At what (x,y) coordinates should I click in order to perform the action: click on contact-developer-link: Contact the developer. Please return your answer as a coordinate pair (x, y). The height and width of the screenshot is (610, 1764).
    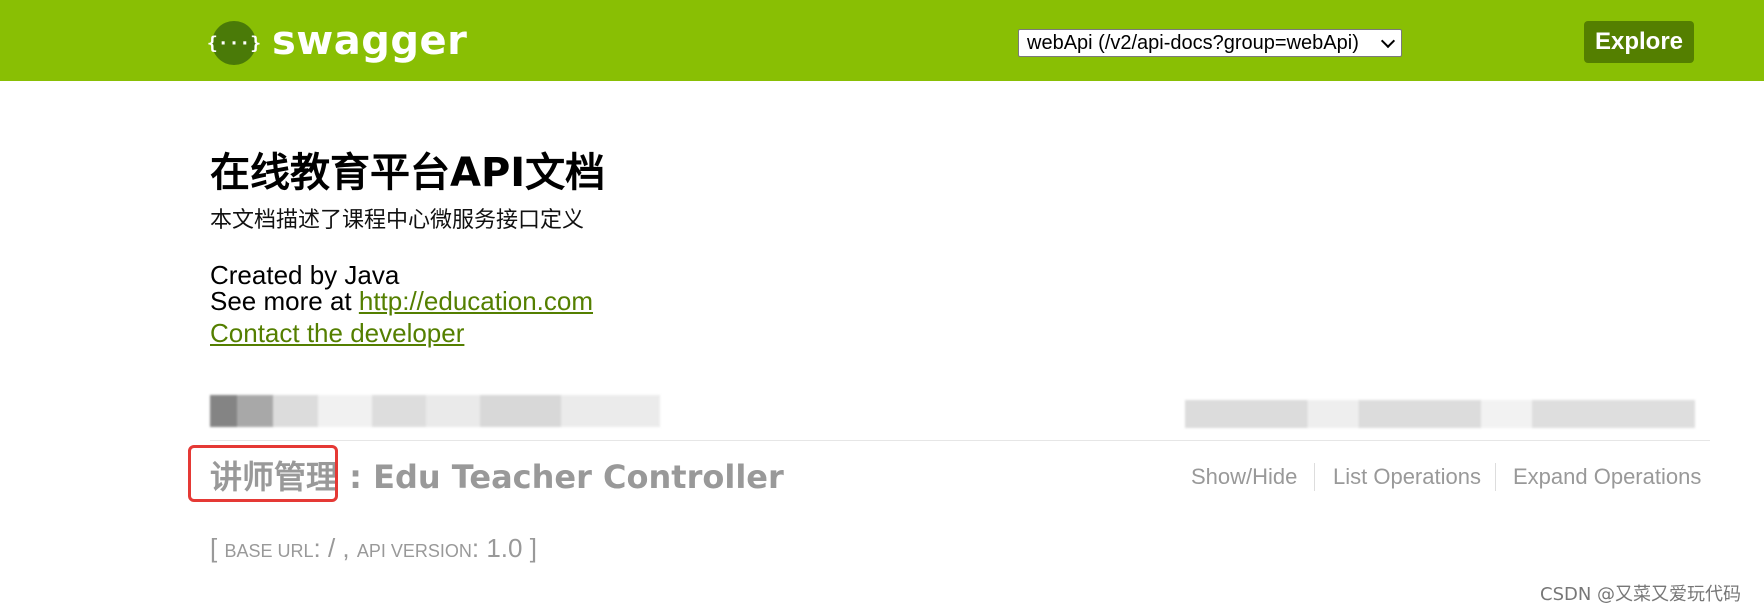
    Looking at the image, I should click on (337, 333).